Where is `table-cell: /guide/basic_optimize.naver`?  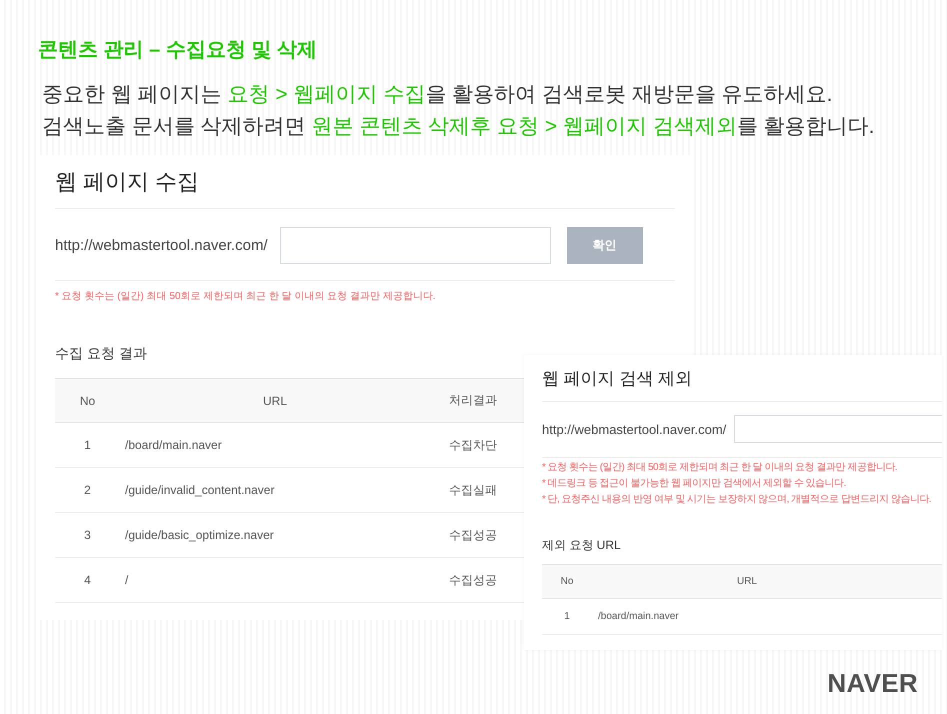
table-cell: /guide/basic_optimize.naver is located at coordinates (199, 535).